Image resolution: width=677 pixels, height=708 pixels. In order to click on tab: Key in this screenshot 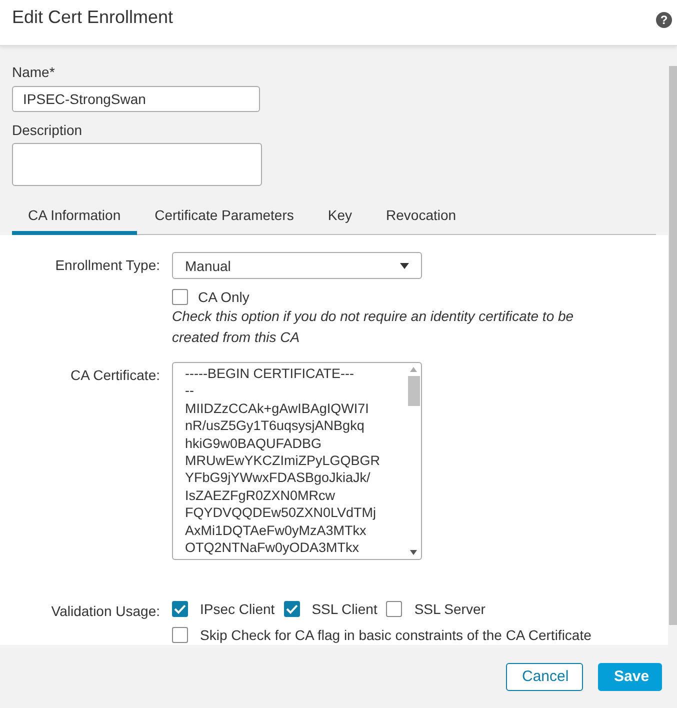, I will do `click(340, 217)`.